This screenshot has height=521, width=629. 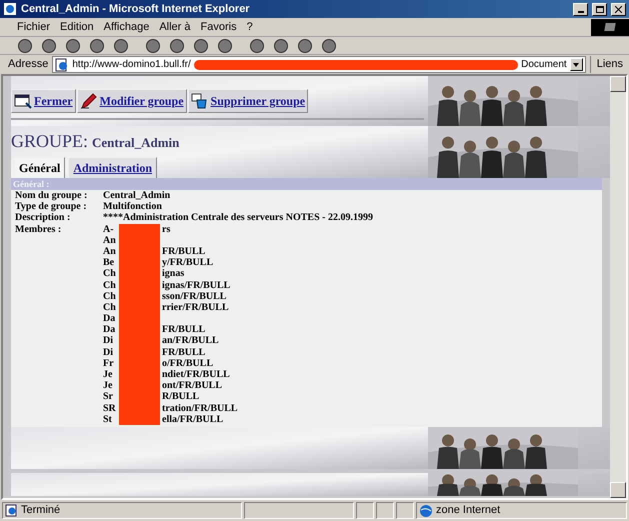 What do you see at coordinates (181, 397) in the screenshot?
I see `member-name: R/BULL` at bounding box center [181, 397].